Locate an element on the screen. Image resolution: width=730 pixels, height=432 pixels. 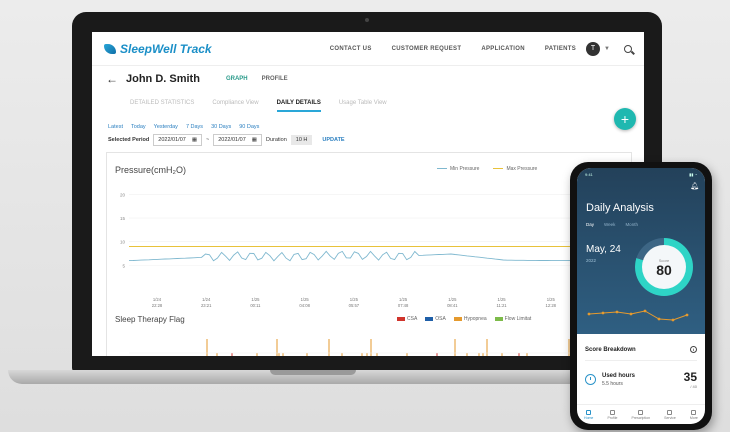
x-tick-time: 11:21 is located at coordinates (501, 305).